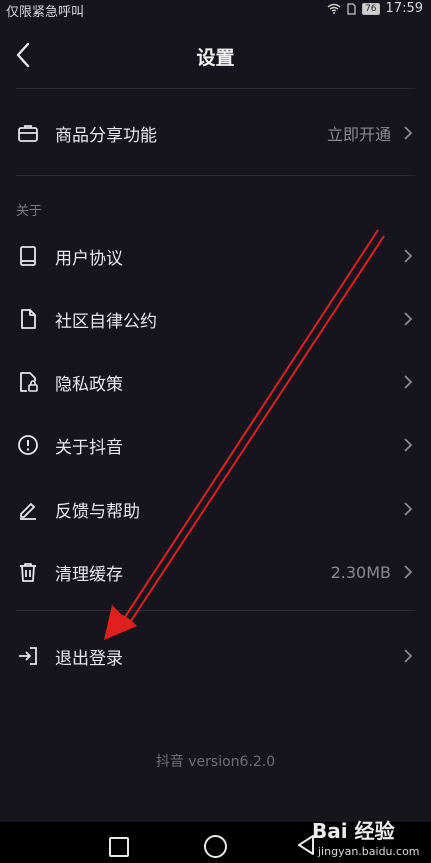 This screenshot has height=863, width=431. What do you see at coordinates (215, 256) in the screenshot?
I see `settings-item-user-agreement: 用户协议` at bounding box center [215, 256].